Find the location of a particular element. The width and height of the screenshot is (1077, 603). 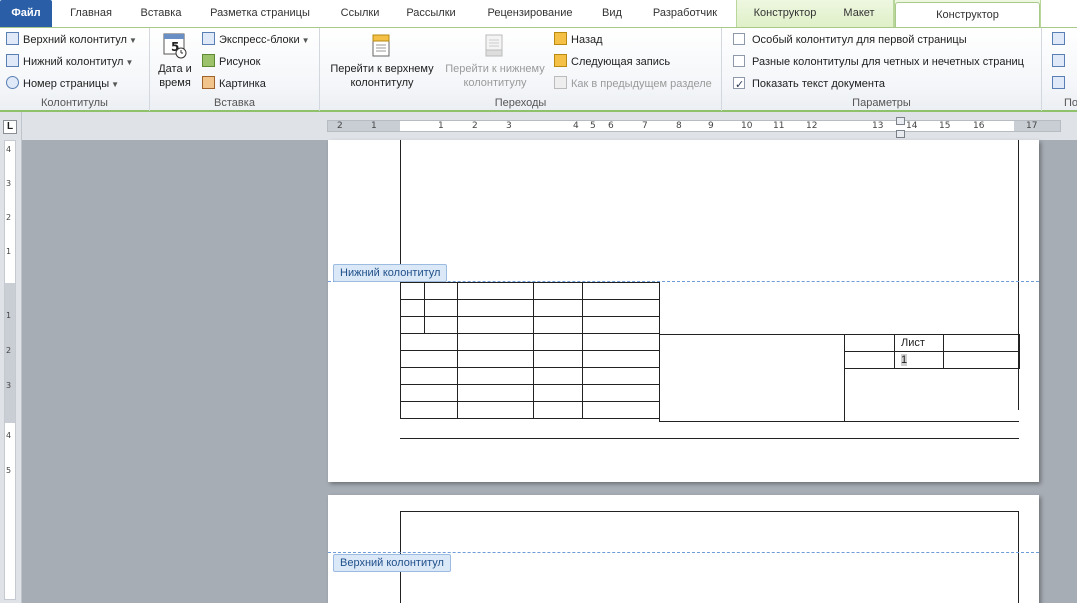

next-button: Следующая запись is located at coordinates (612, 62).